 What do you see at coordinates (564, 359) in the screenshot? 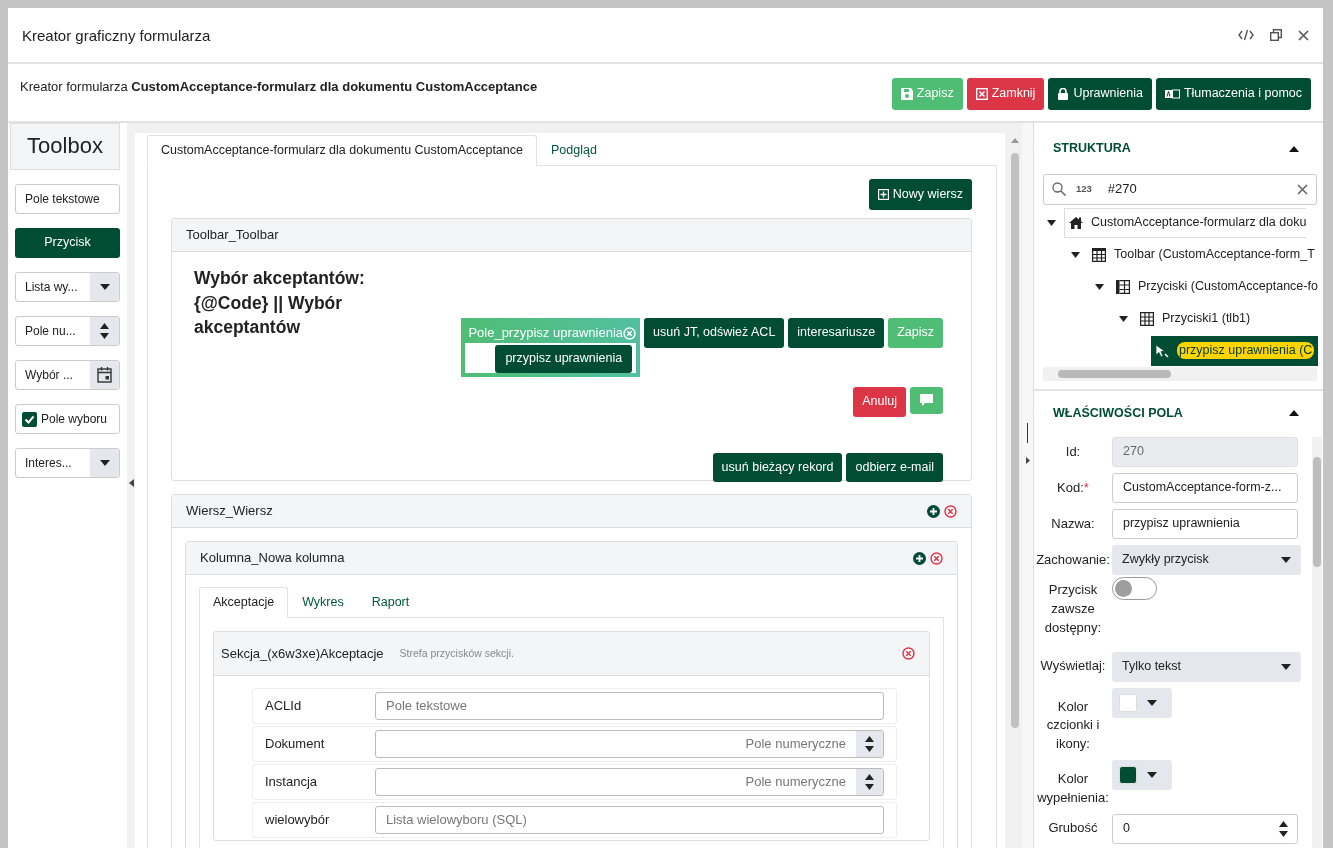
I see `field-button: przypisz uprawnienia` at bounding box center [564, 359].